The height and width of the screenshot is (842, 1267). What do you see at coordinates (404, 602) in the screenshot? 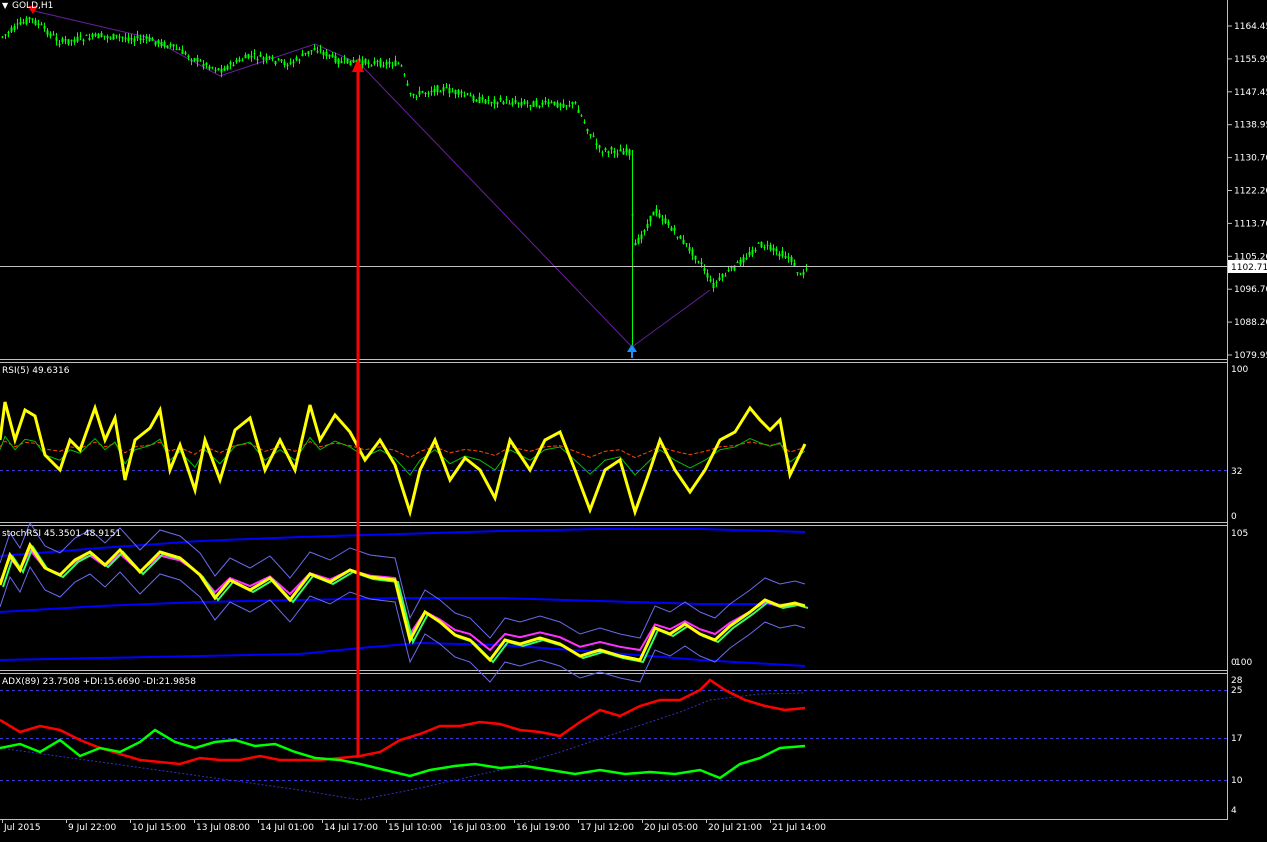
I see `stoch-rsi-pane` at bounding box center [404, 602].